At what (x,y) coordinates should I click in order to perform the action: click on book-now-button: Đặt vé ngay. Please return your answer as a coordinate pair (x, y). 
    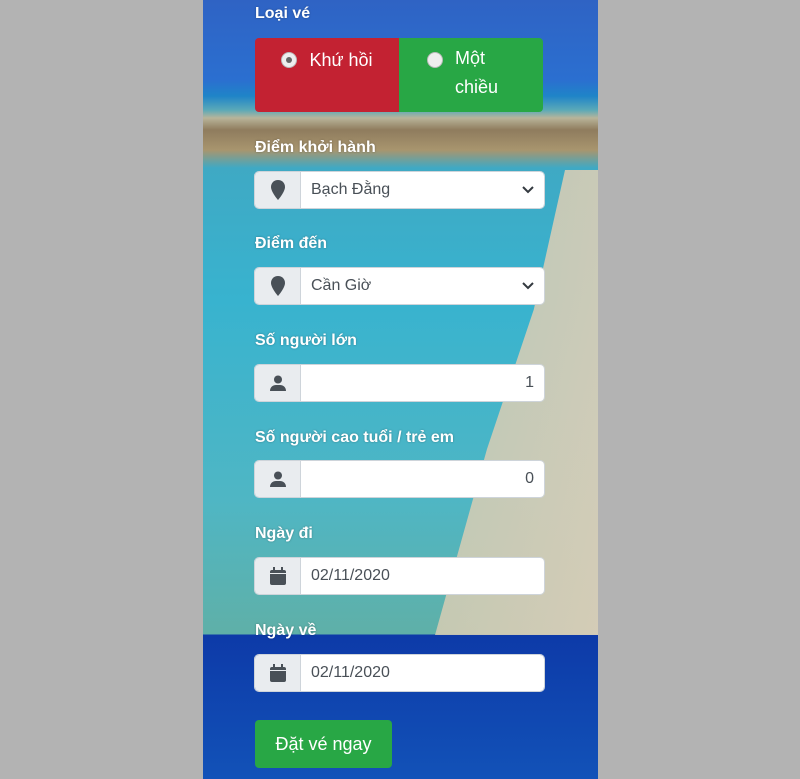
    Looking at the image, I should click on (323, 744).